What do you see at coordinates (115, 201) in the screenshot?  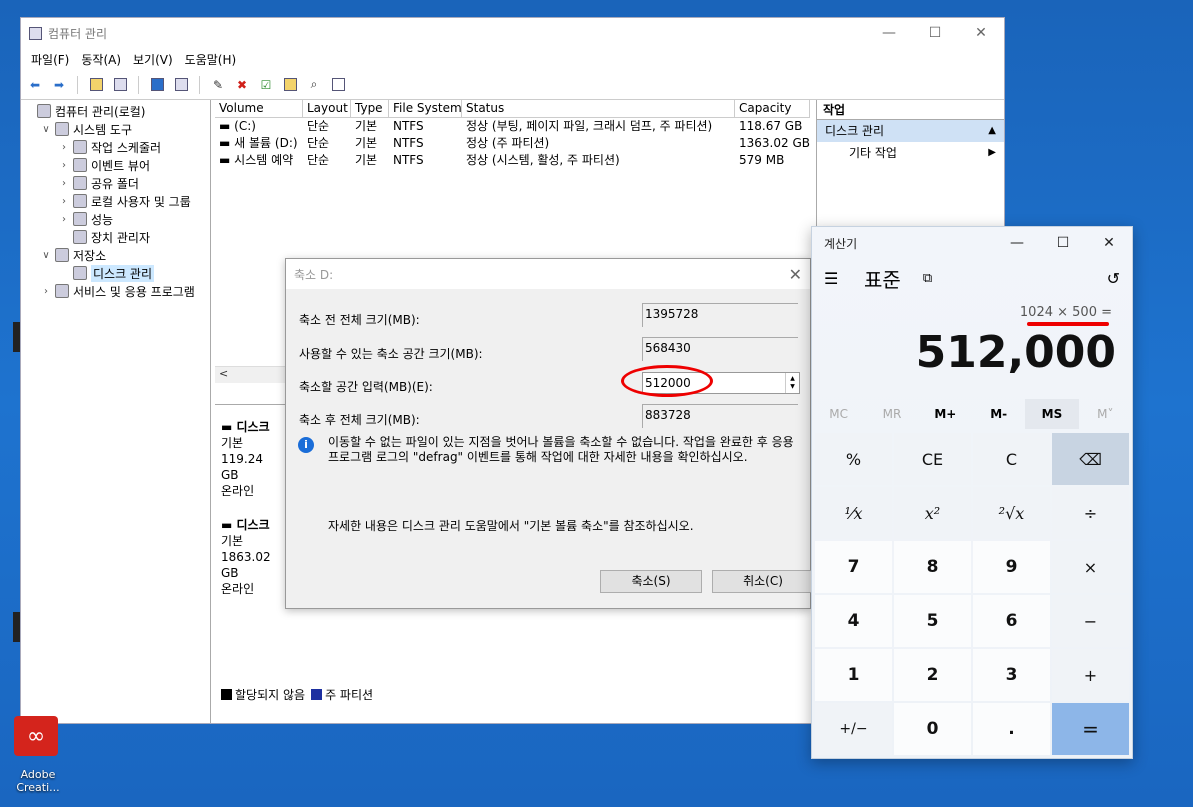 I see `tree-item: › 로컬 사용자 및 그룹` at bounding box center [115, 201].